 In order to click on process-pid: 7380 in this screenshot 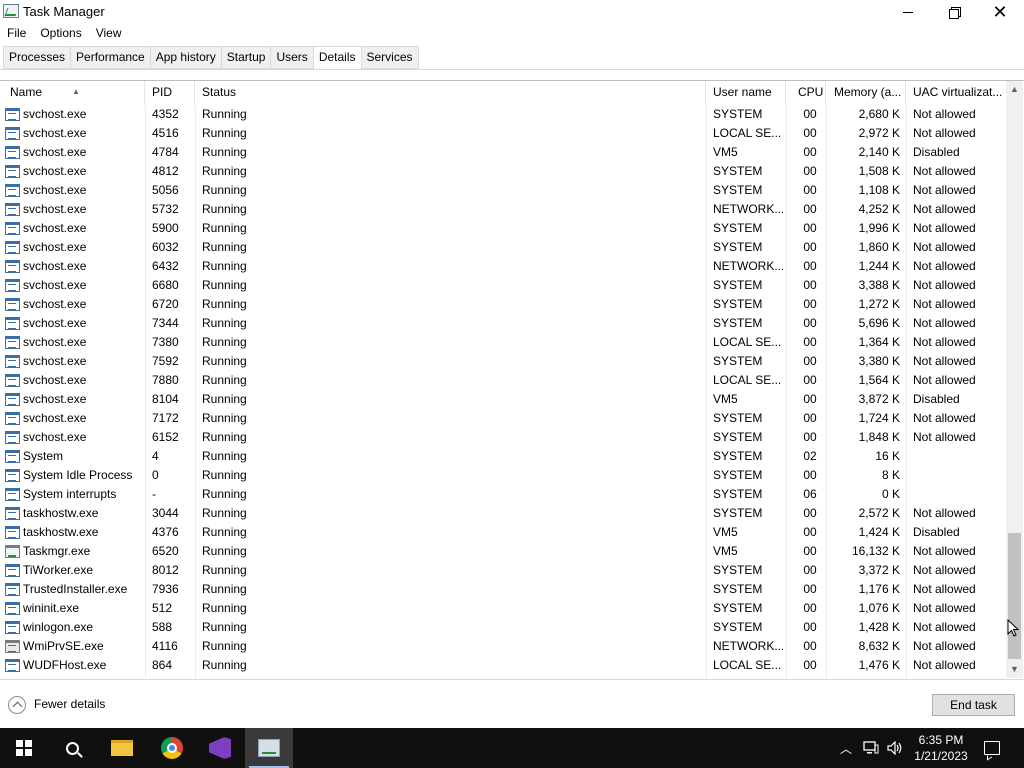, I will do `click(165, 342)`.